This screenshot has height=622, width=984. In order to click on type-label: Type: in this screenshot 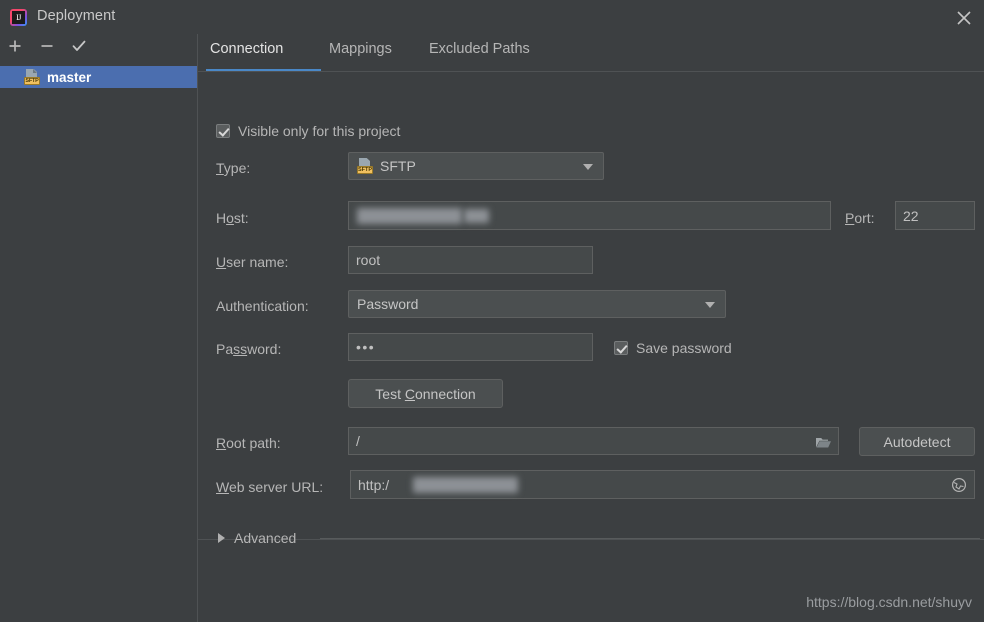, I will do `click(233, 168)`.